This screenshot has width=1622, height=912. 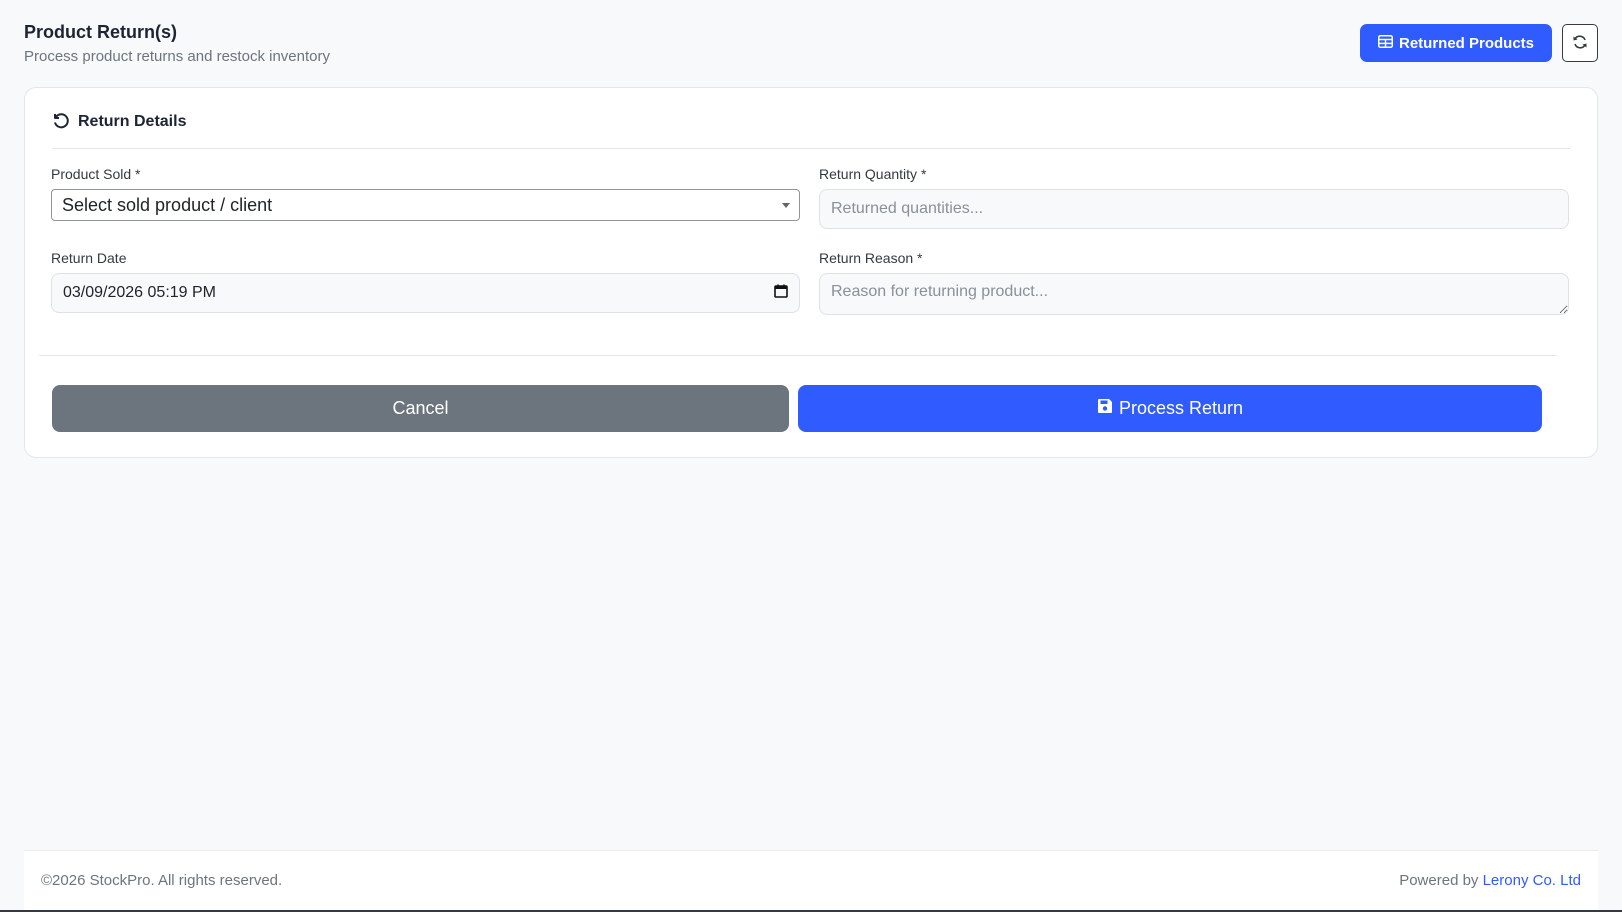 What do you see at coordinates (1105, 408) in the screenshot?
I see `save-icon` at bounding box center [1105, 408].